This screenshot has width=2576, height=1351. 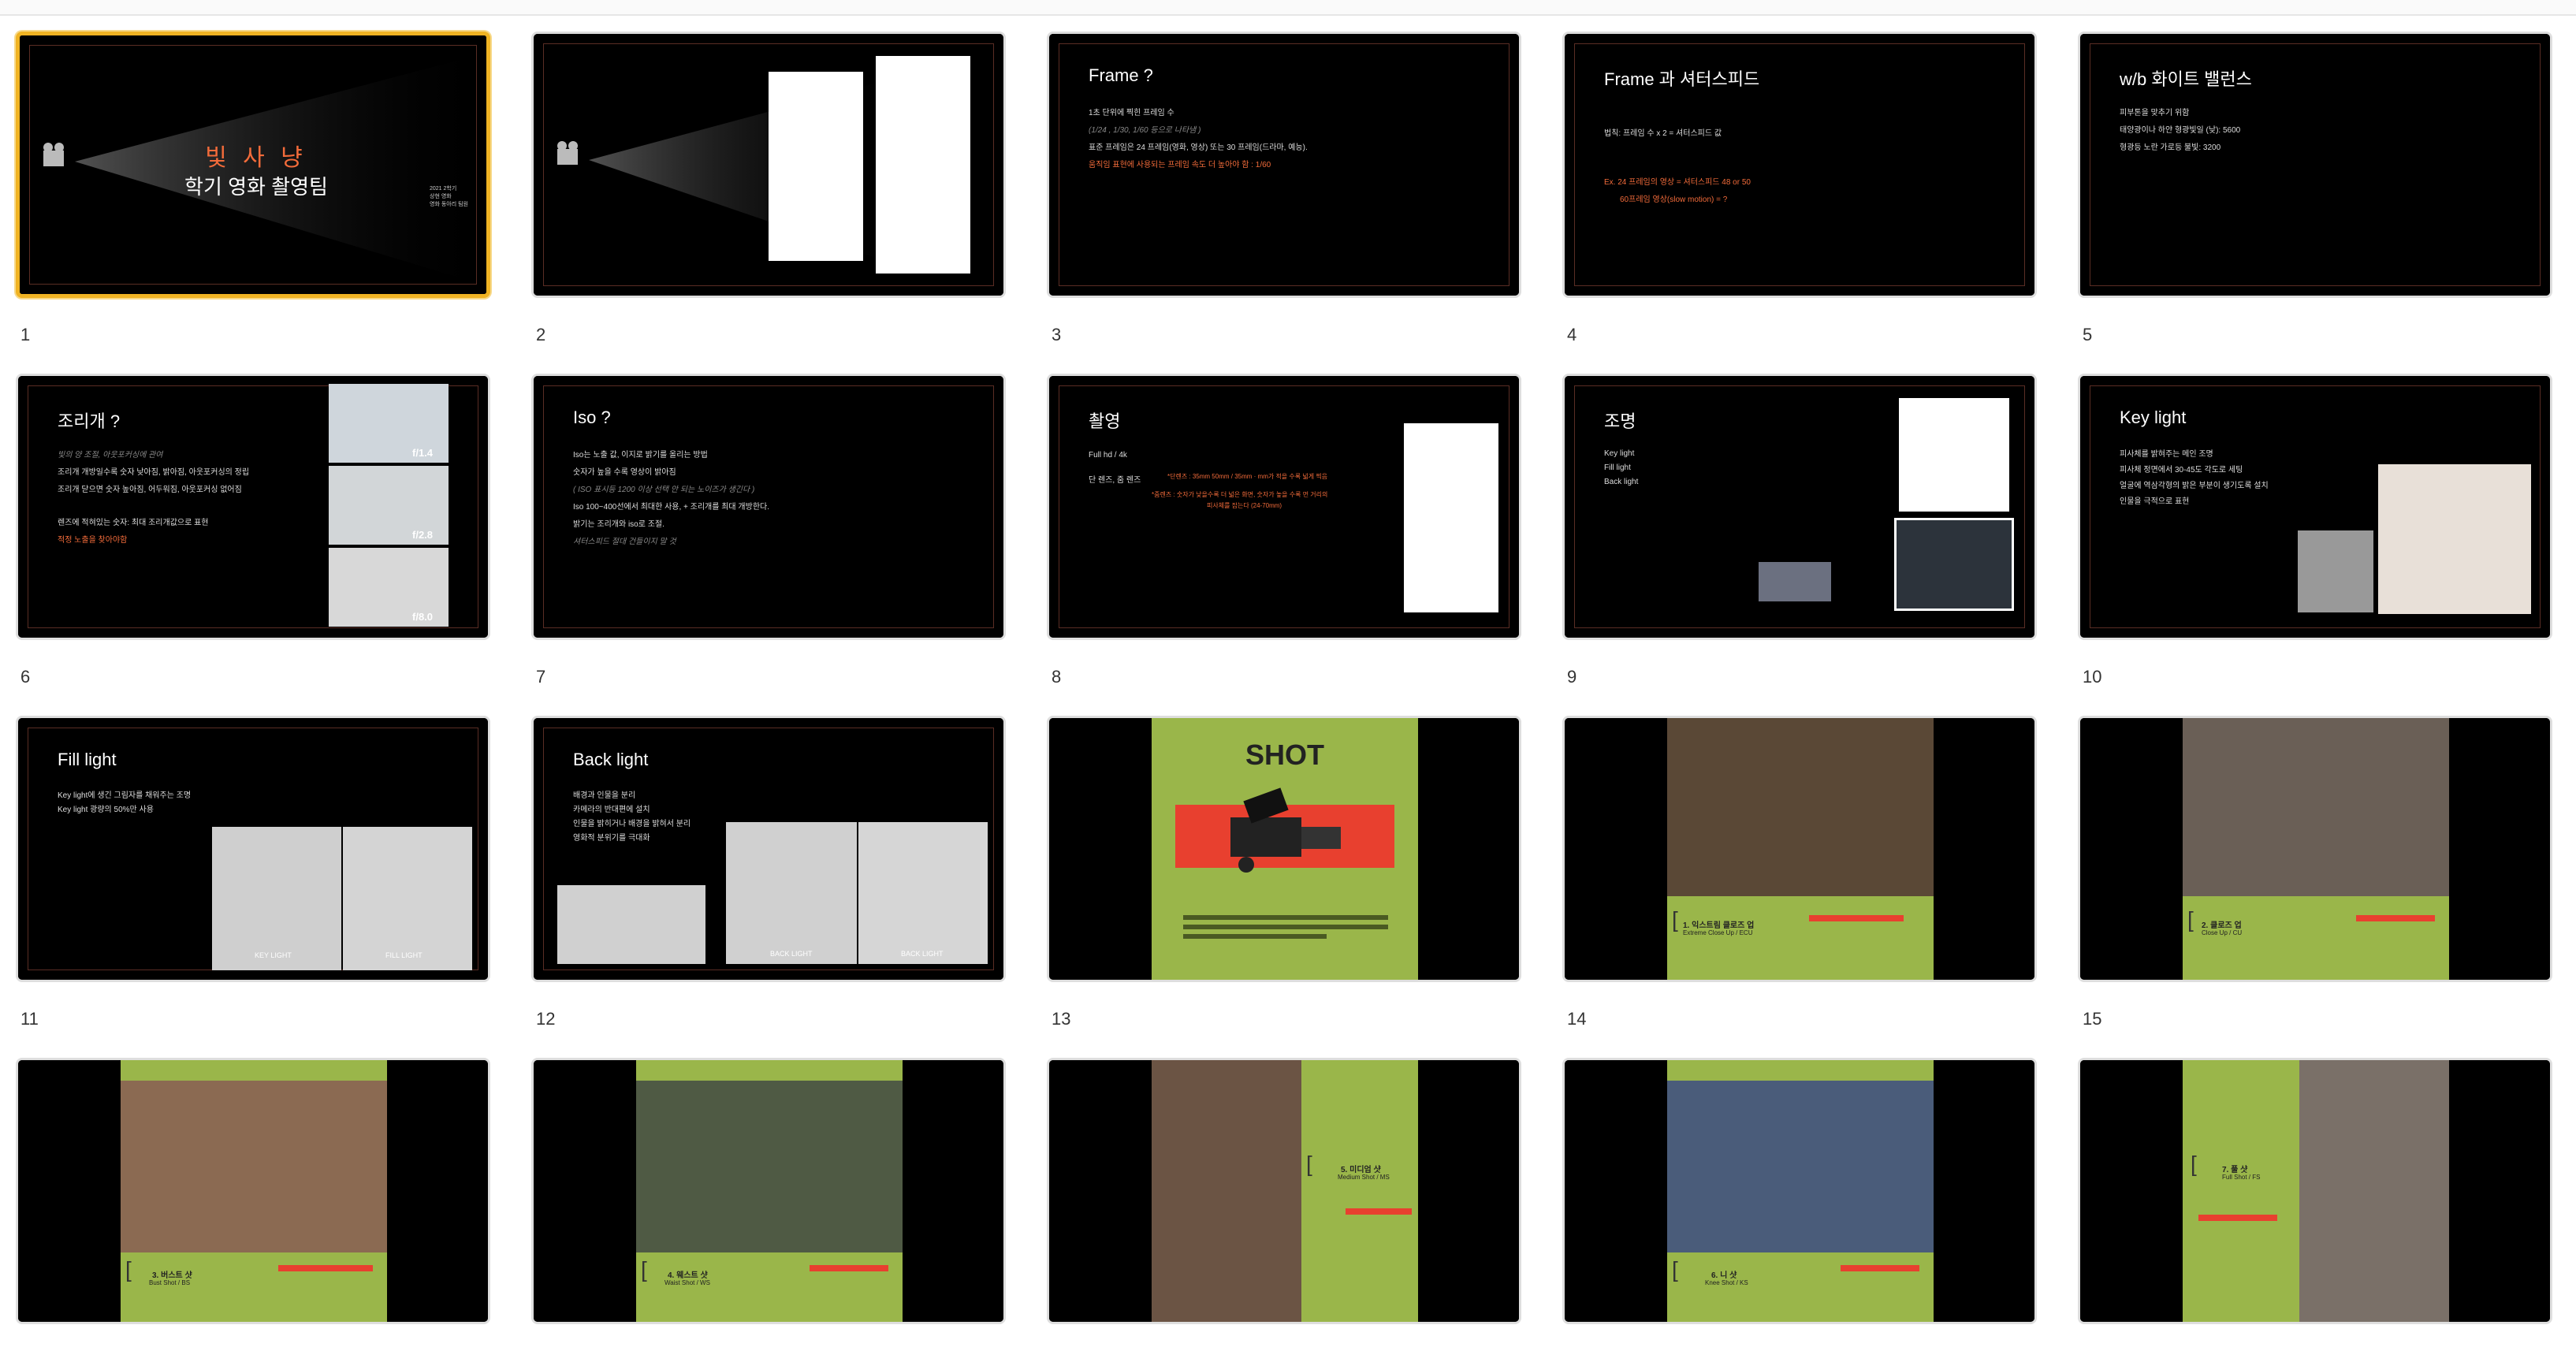 What do you see at coordinates (2153, 418) in the screenshot?
I see `slide-title: Key light` at bounding box center [2153, 418].